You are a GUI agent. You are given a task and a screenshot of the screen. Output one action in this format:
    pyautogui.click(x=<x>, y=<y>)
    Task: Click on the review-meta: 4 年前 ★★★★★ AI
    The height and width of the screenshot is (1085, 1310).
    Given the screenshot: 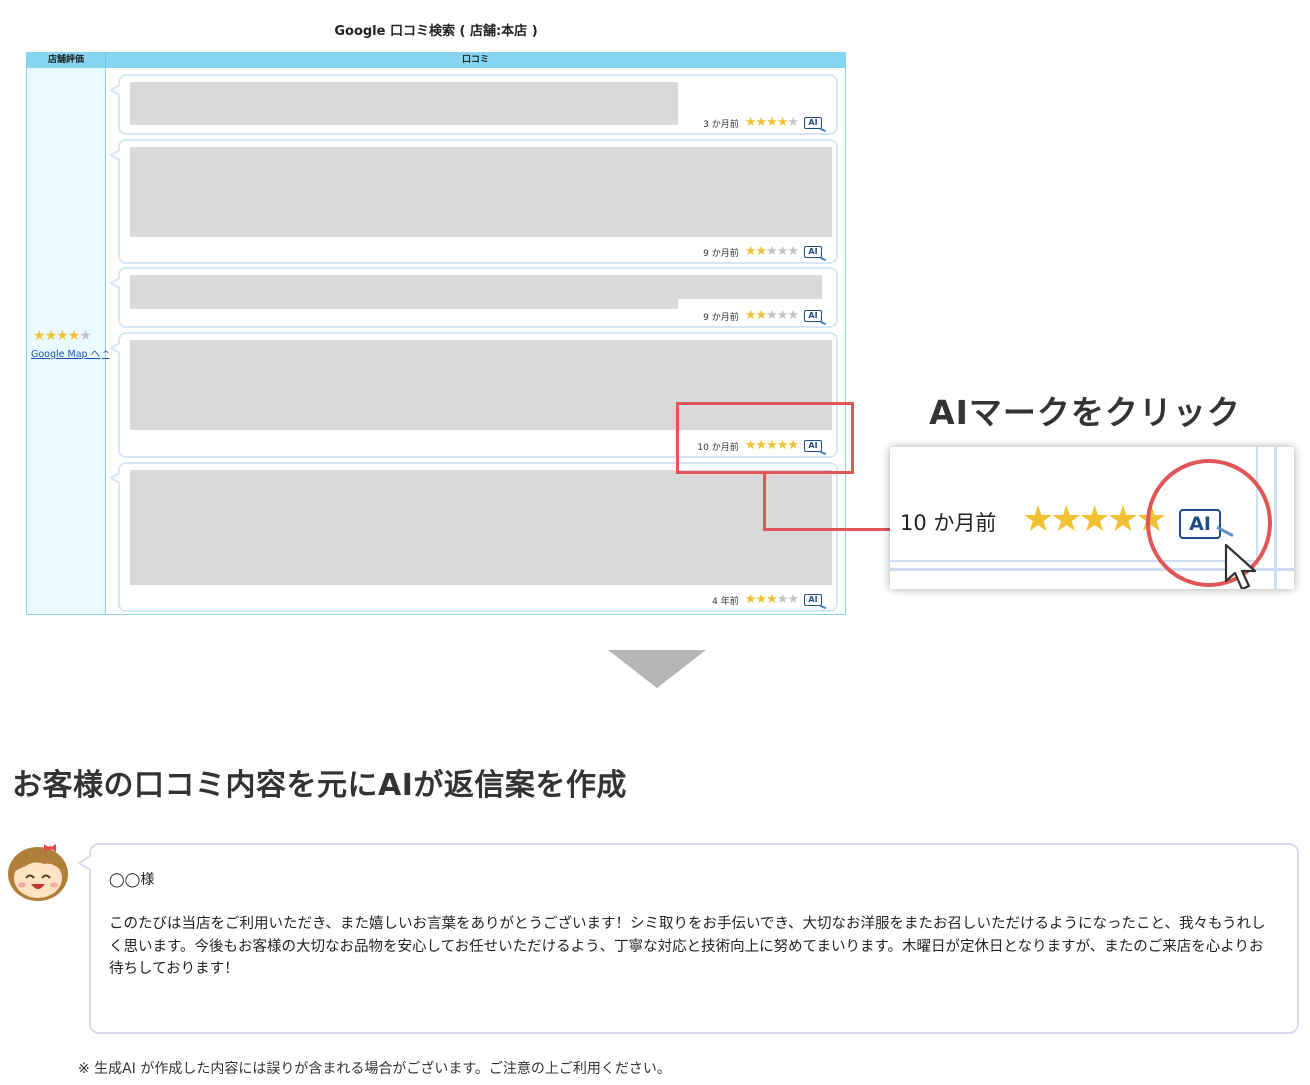 What is the action you would take?
    pyautogui.click(x=767, y=600)
    